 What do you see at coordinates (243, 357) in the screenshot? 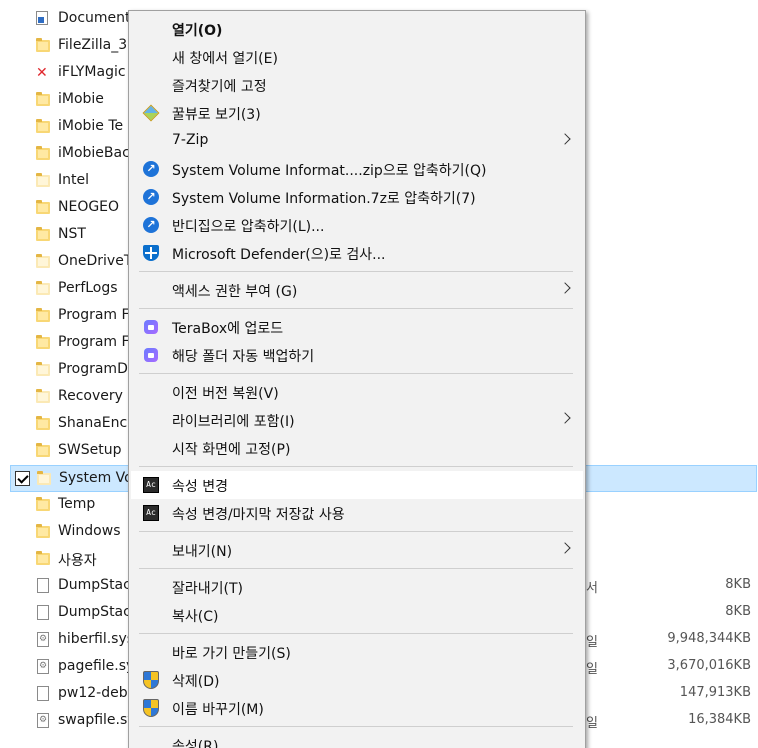
I see `menu-item-label: 해당 폴더 자동 백업하기` at bounding box center [243, 357].